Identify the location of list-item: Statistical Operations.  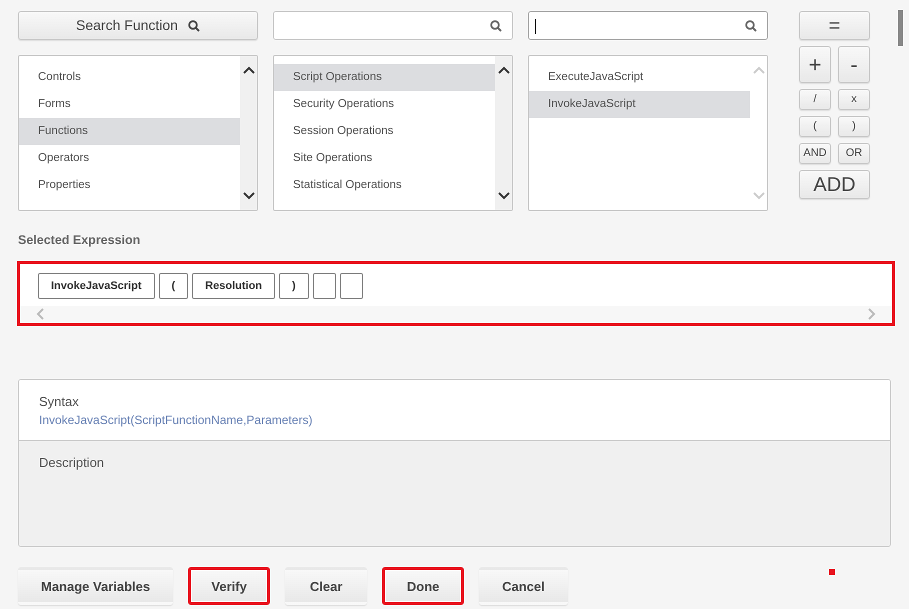
(384, 185).